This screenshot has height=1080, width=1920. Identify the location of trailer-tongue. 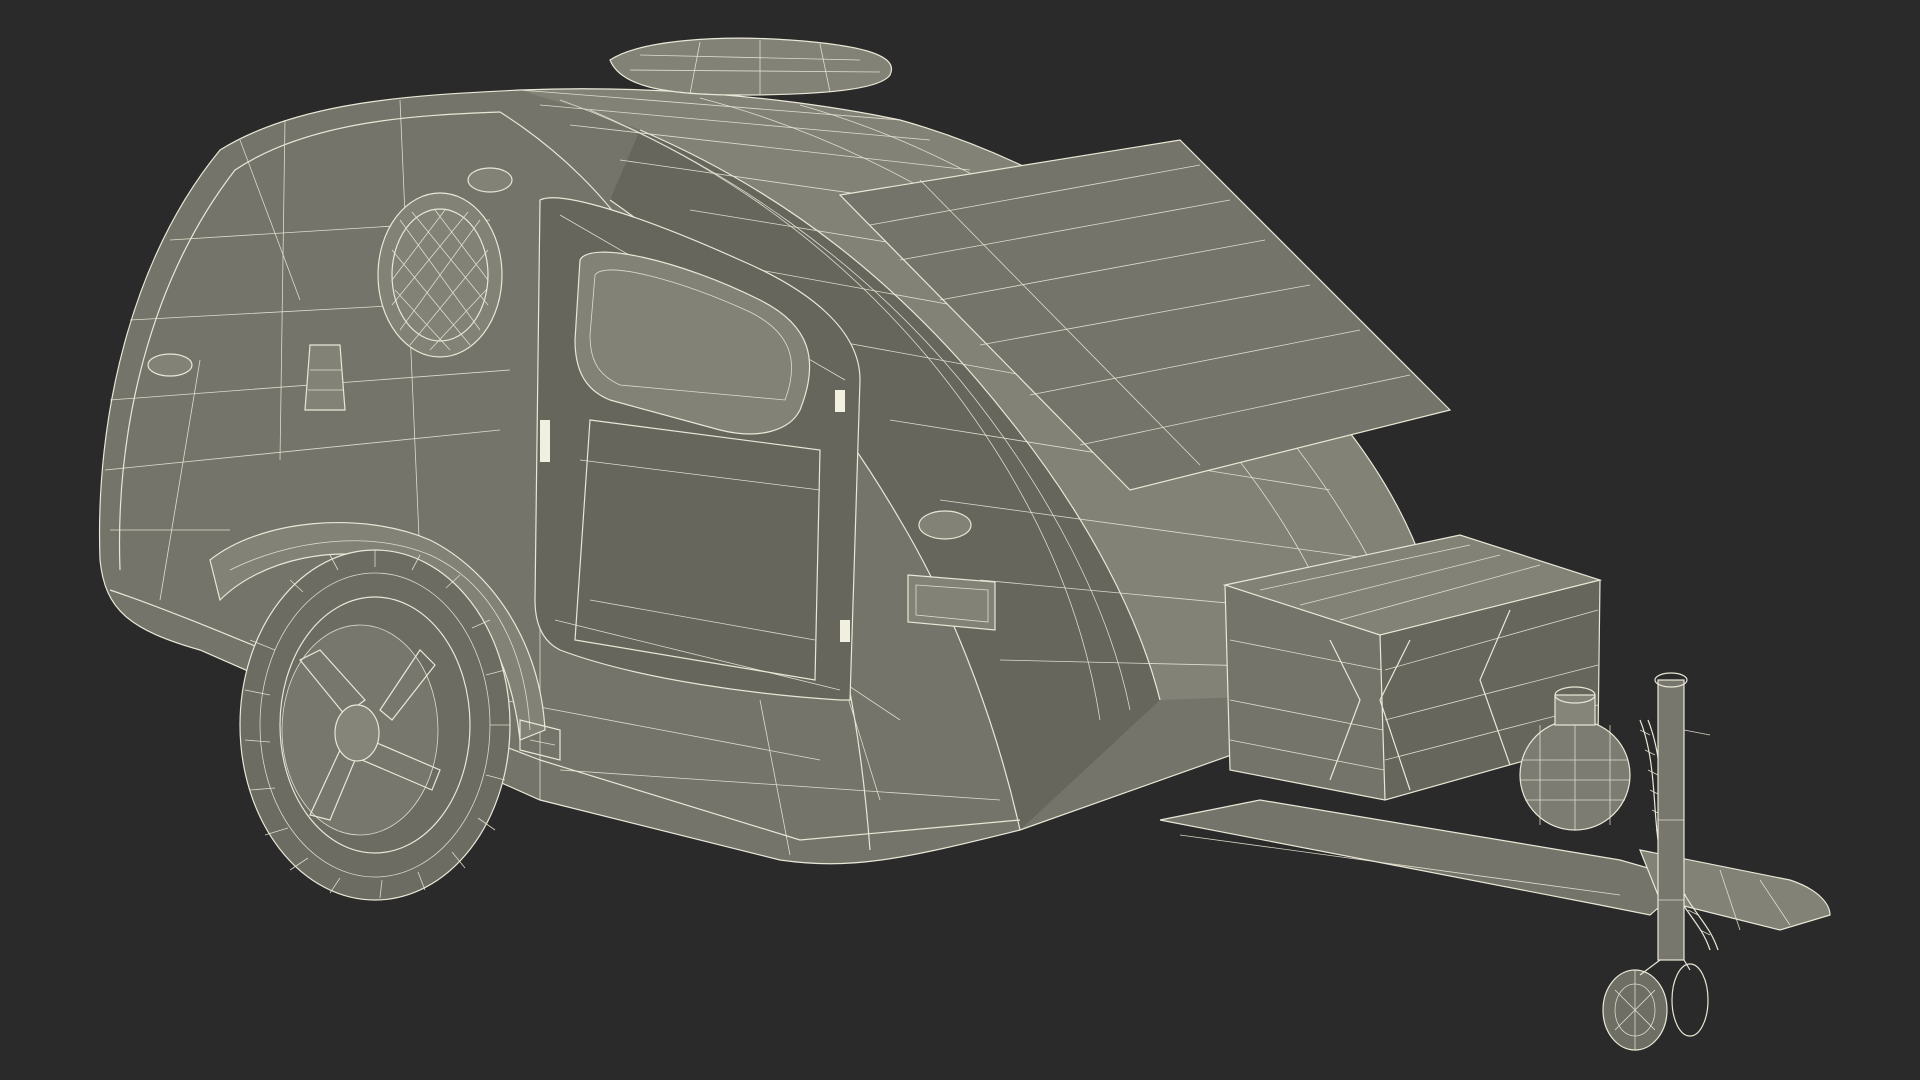
(1495, 865).